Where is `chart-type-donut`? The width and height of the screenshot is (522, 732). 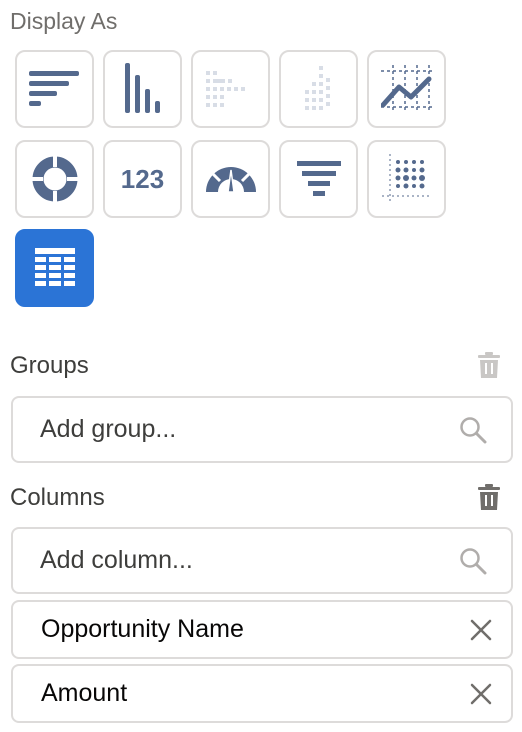
chart-type-donut is located at coordinates (54, 179).